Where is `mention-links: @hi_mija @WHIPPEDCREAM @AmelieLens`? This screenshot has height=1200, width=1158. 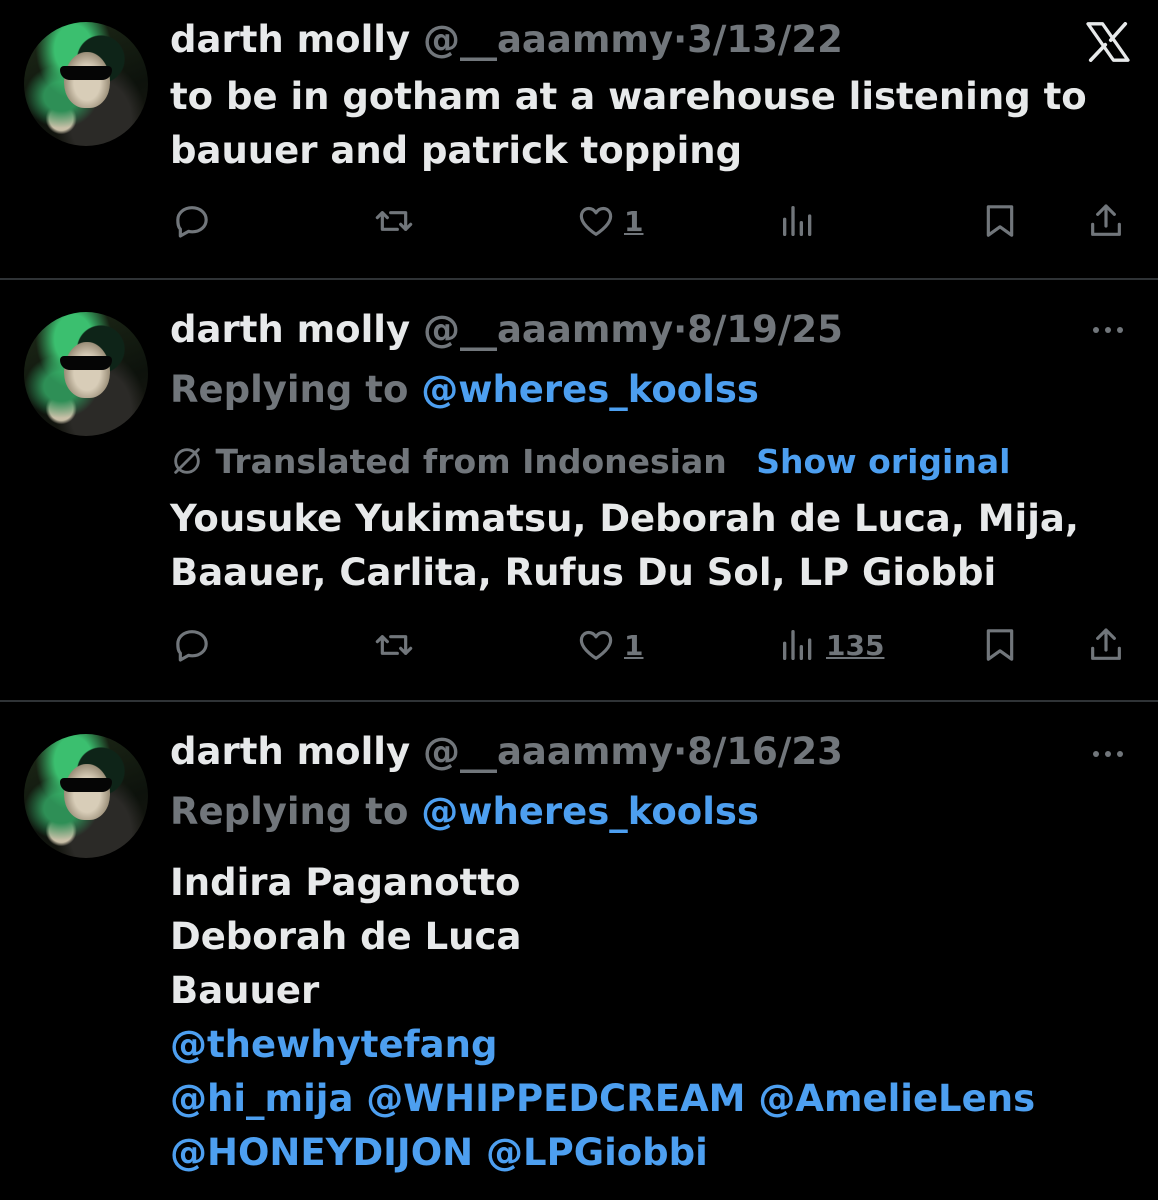 mention-links: @hi_mija @WHIPPEDCREAM @AmelieLens is located at coordinates (650, 1099).